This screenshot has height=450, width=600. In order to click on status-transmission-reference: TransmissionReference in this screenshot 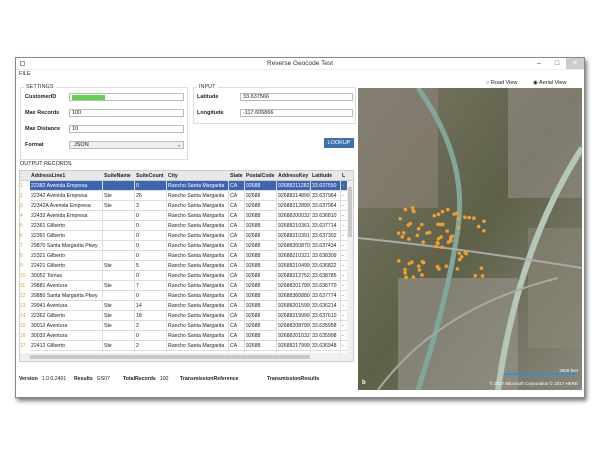, I will do `click(209, 379)`.